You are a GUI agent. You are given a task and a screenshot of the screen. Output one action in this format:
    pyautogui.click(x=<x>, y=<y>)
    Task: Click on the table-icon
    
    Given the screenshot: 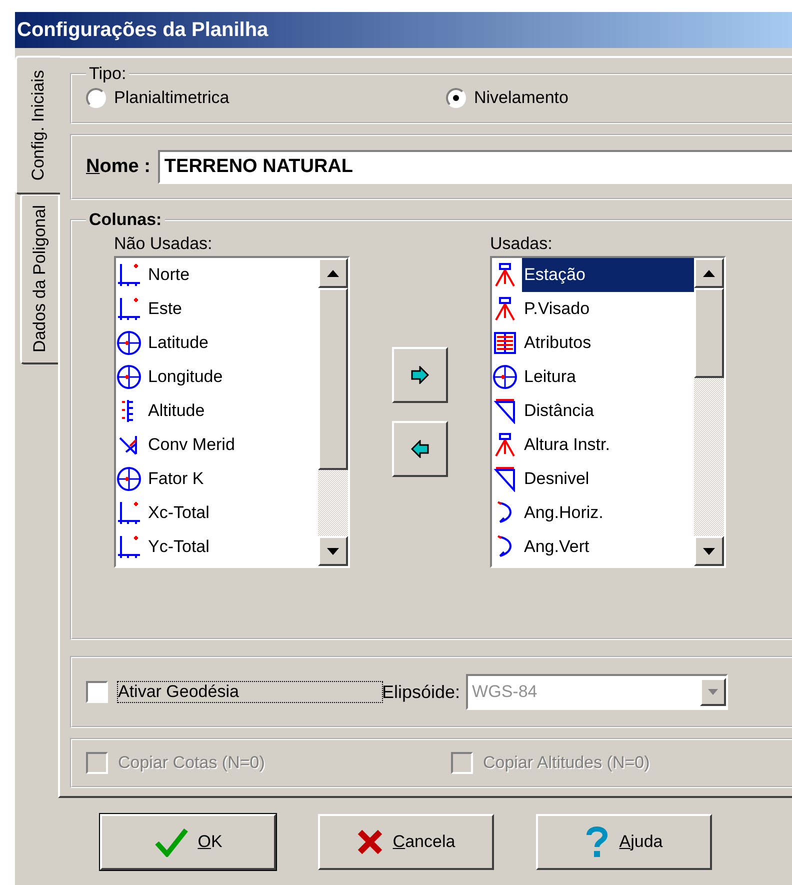 What is the action you would take?
    pyautogui.click(x=505, y=343)
    